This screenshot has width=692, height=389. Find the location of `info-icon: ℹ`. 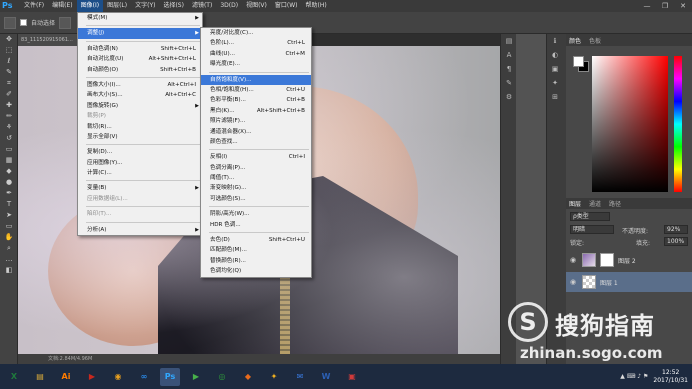

info-icon: ℹ is located at coordinates (555, 41).